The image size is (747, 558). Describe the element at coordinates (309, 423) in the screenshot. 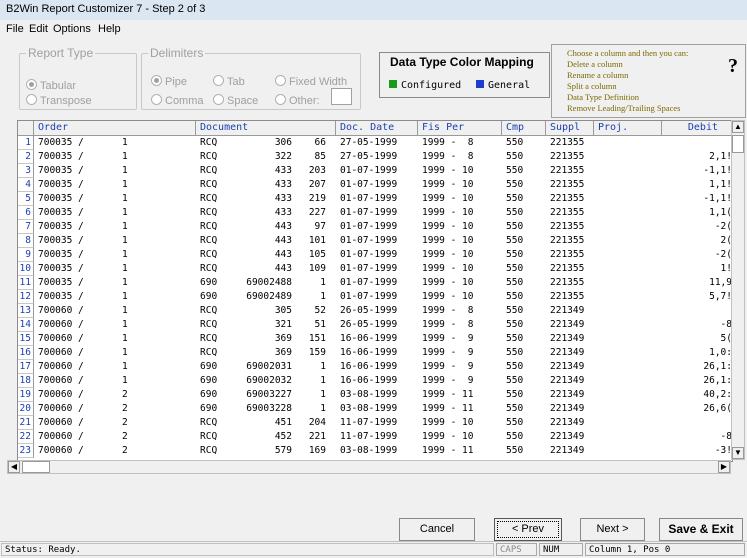

I see `cell-doc-line: 204` at that location.